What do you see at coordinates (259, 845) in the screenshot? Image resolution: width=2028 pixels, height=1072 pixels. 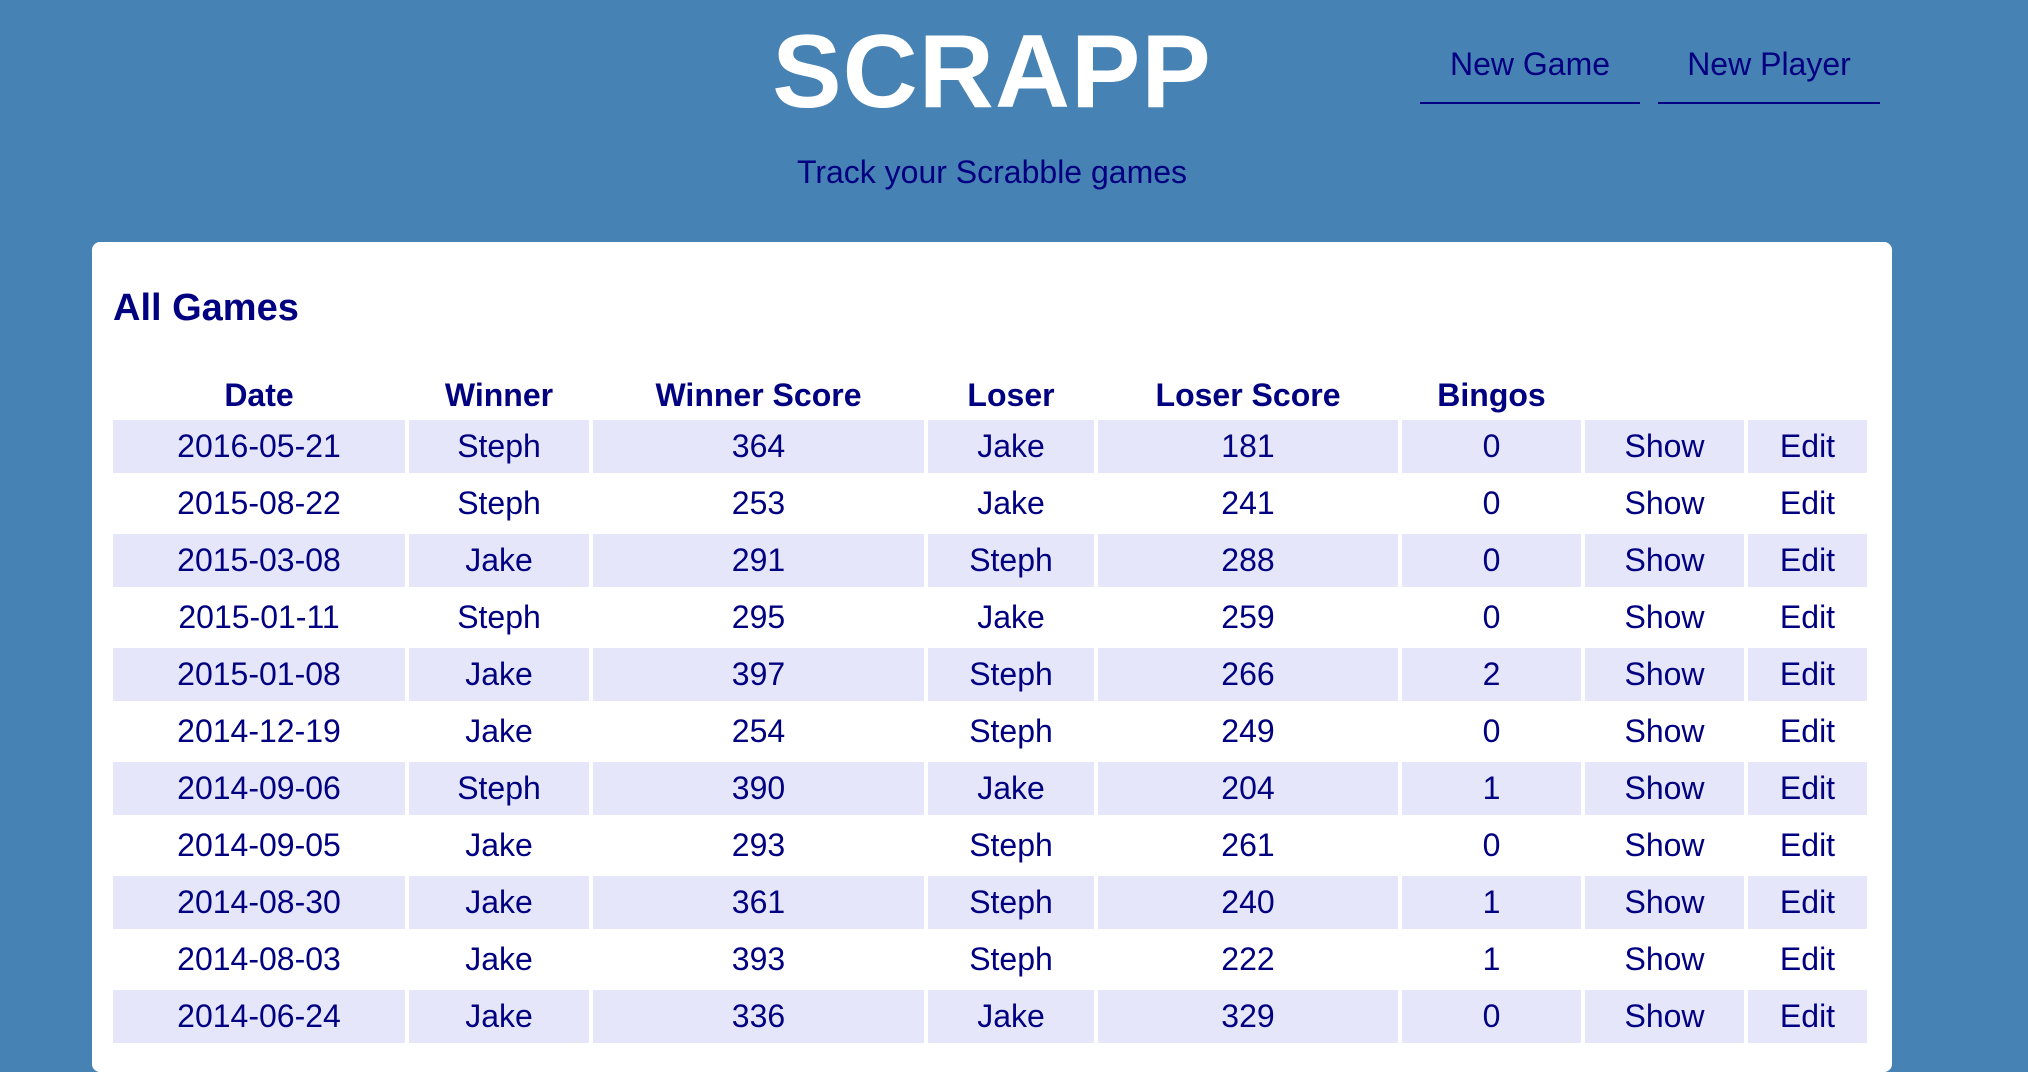 I see `cell-date: 2014-09-05` at bounding box center [259, 845].